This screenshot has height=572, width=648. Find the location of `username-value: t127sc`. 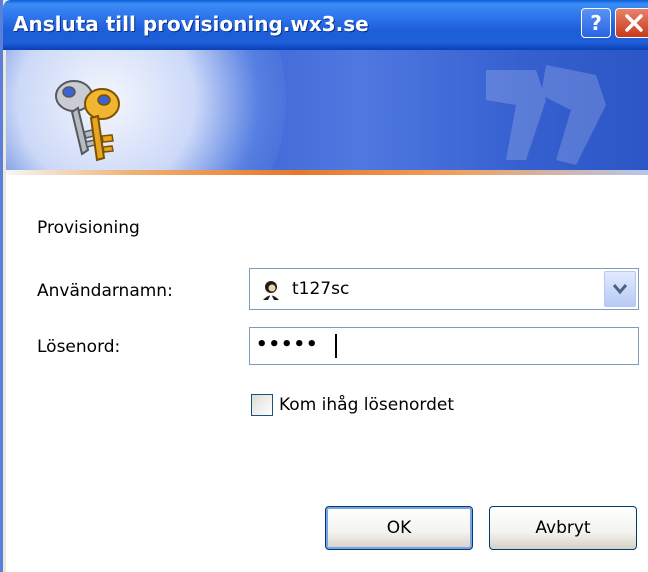

username-value: t127sc is located at coordinates (320, 289).